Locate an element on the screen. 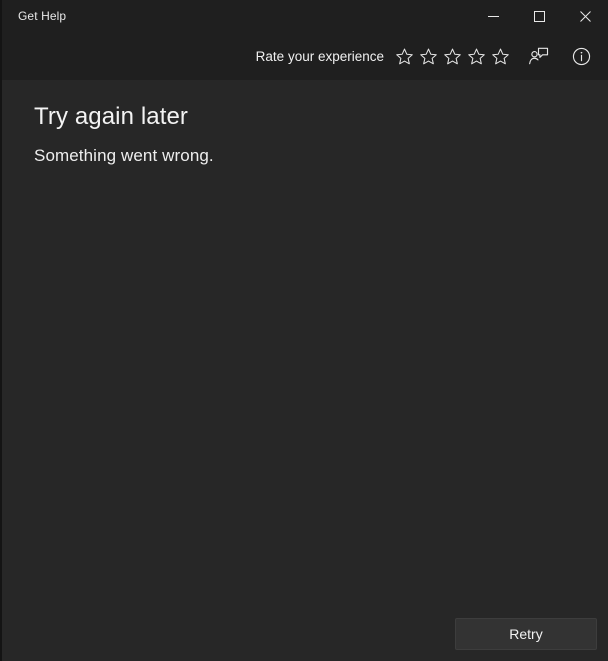  info-circle-icon is located at coordinates (581, 56).